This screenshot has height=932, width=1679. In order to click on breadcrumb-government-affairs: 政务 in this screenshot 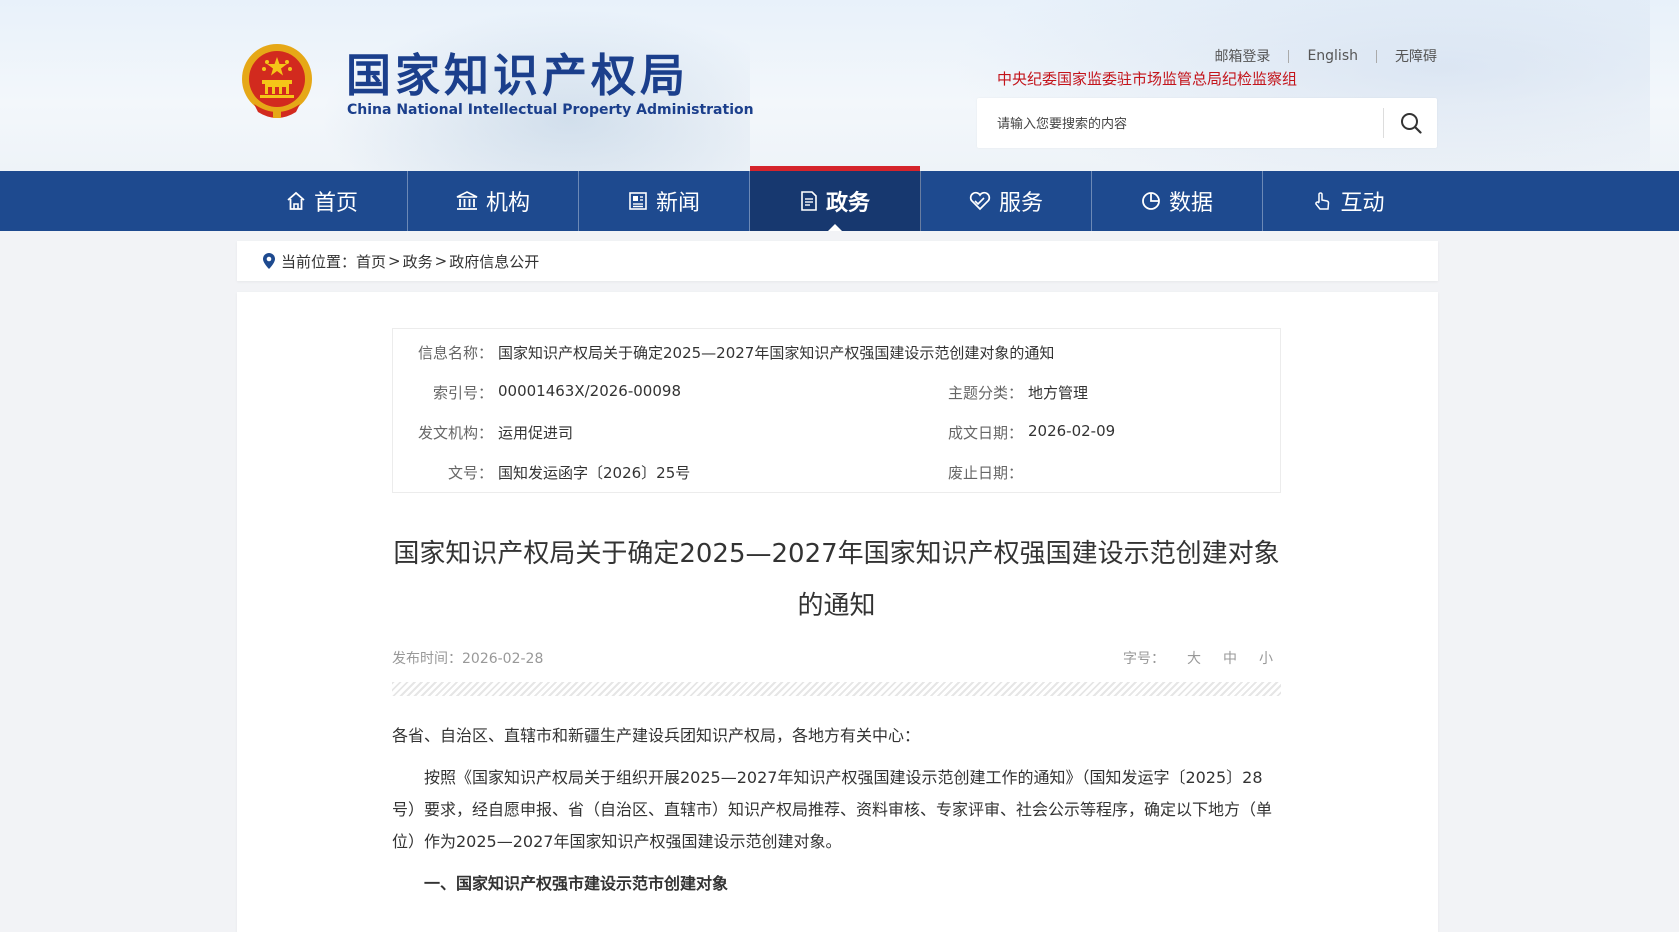, I will do `click(418, 261)`.